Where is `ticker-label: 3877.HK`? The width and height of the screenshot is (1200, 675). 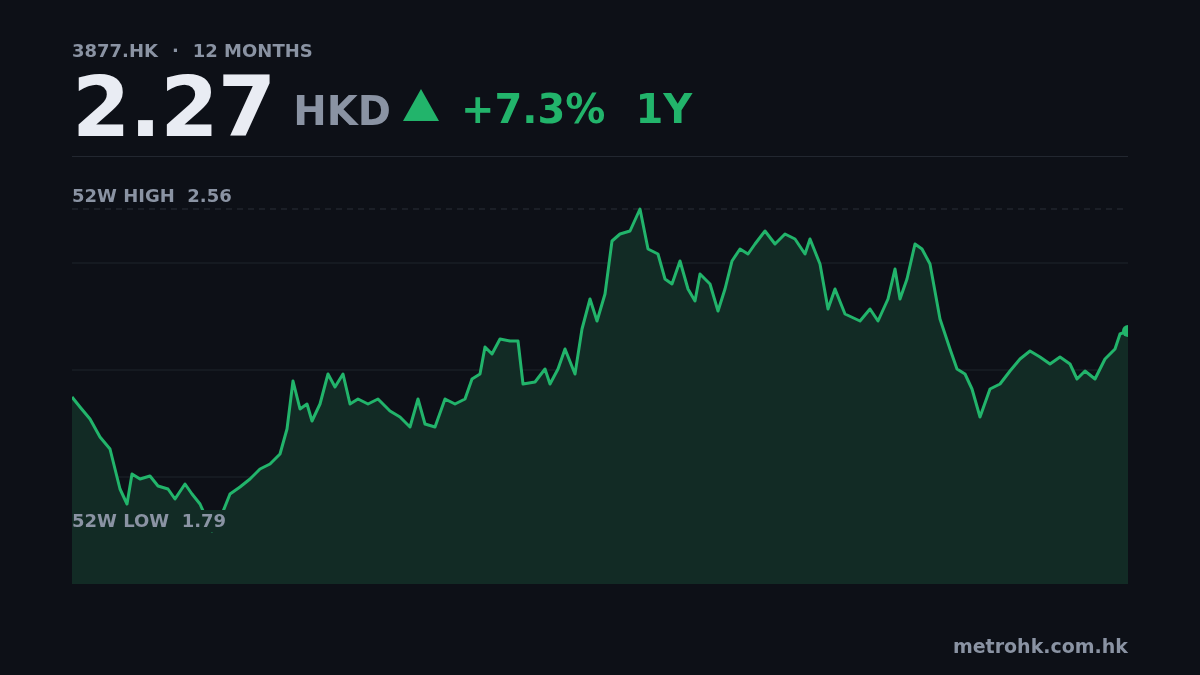
ticker-label: 3877.HK is located at coordinates (115, 50).